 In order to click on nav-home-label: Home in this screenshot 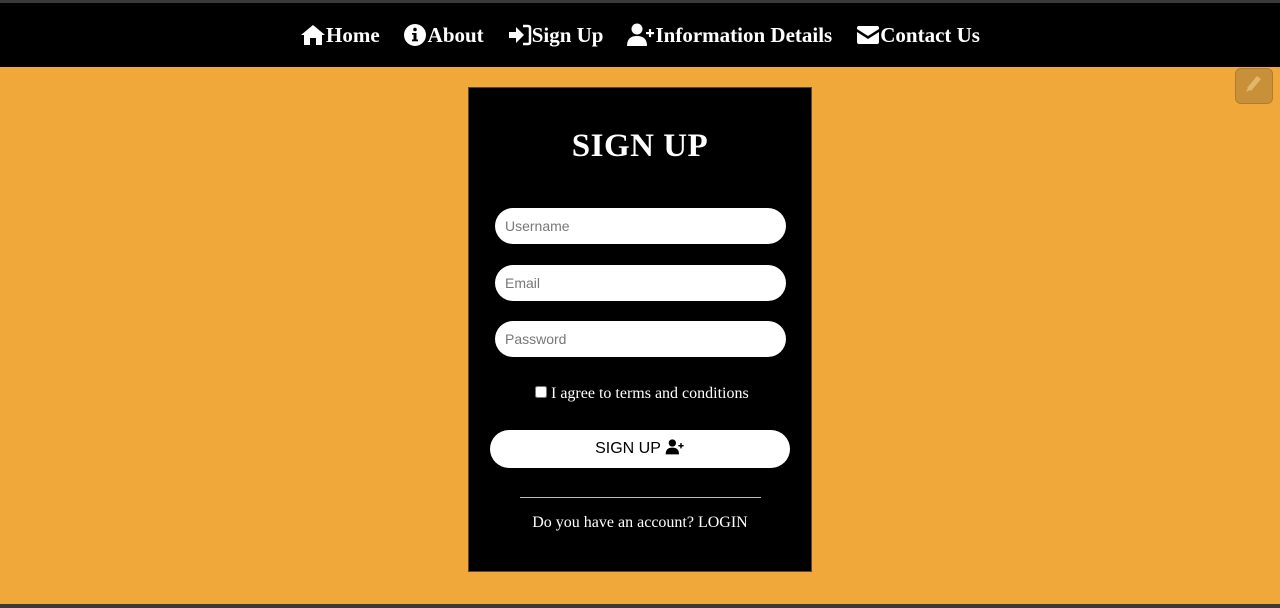, I will do `click(353, 34)`.